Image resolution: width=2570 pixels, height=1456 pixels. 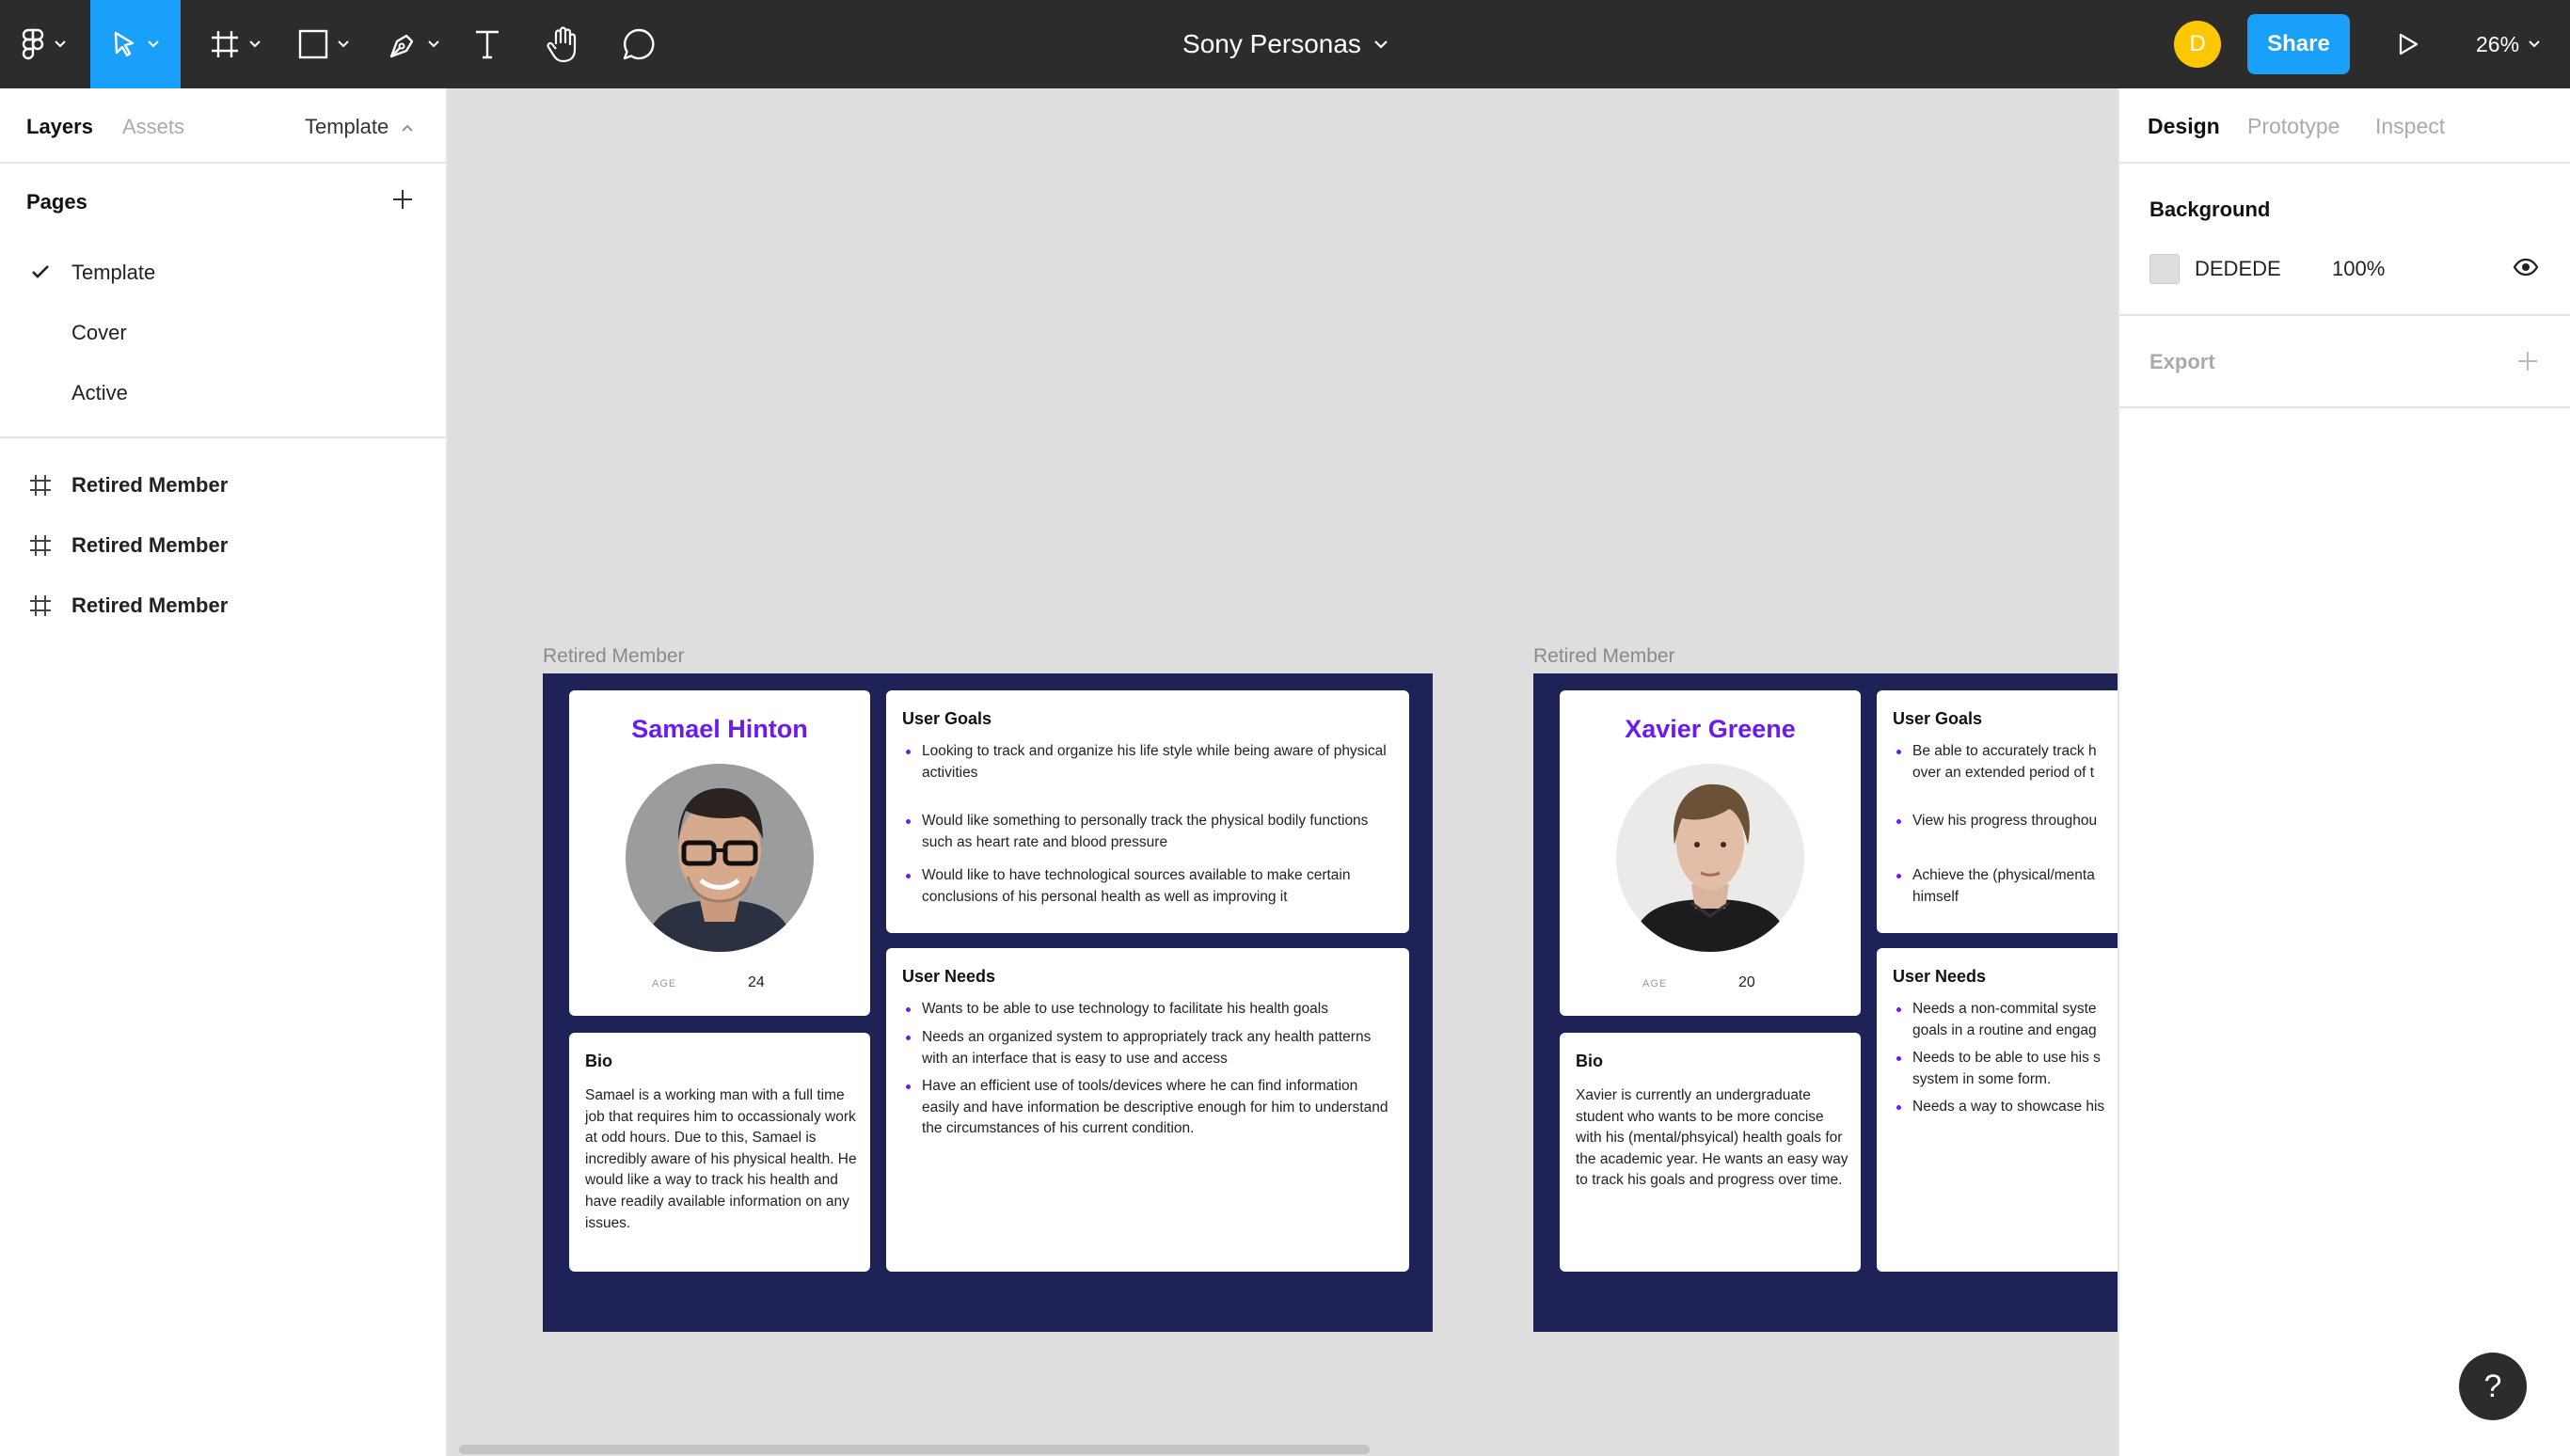 I want to click on tab-layers: Layers, so click(x=59, y=127).